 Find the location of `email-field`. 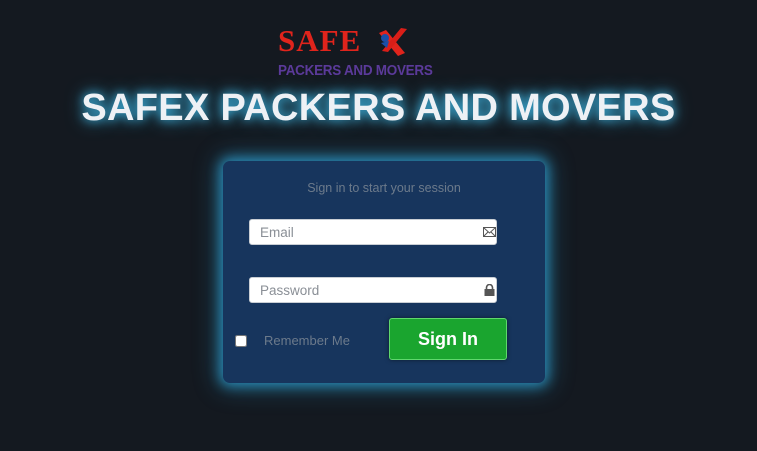

email-field is located at coordinates (362, 232).